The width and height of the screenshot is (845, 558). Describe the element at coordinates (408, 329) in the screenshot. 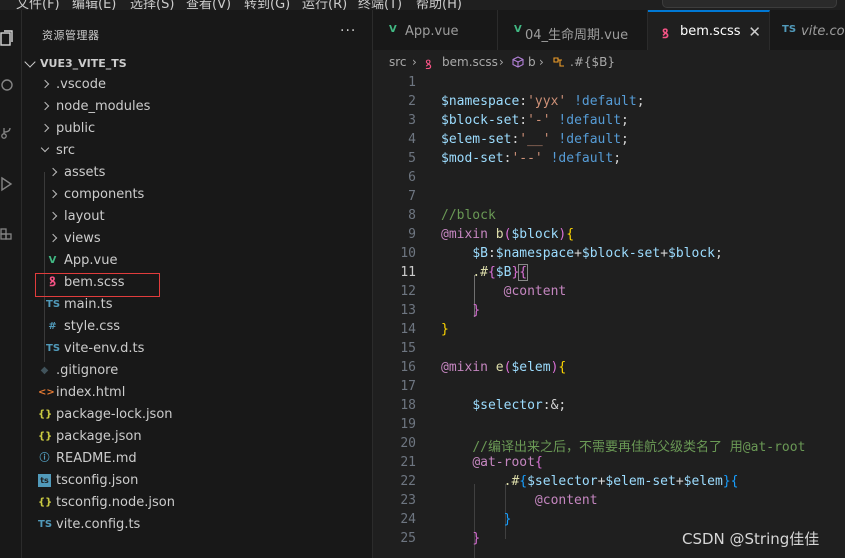

I see `line-number: 14` at that location.